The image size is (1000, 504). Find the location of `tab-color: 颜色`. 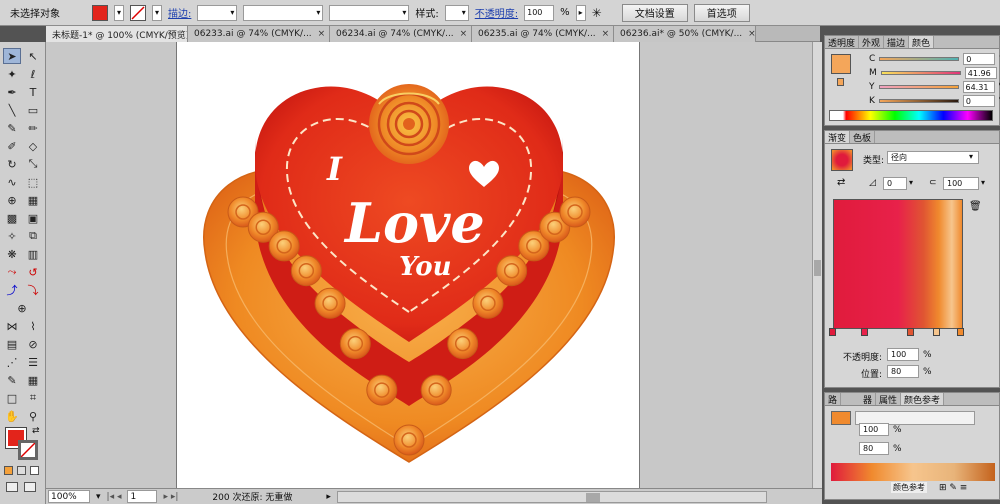

tab-color: 颜色 is located at coordinates (922, 42).